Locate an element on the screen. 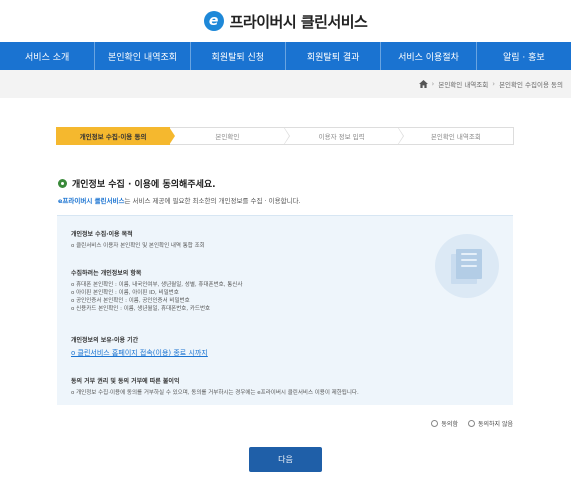  bullet-circle-icon is located at coordinates (62, 183).